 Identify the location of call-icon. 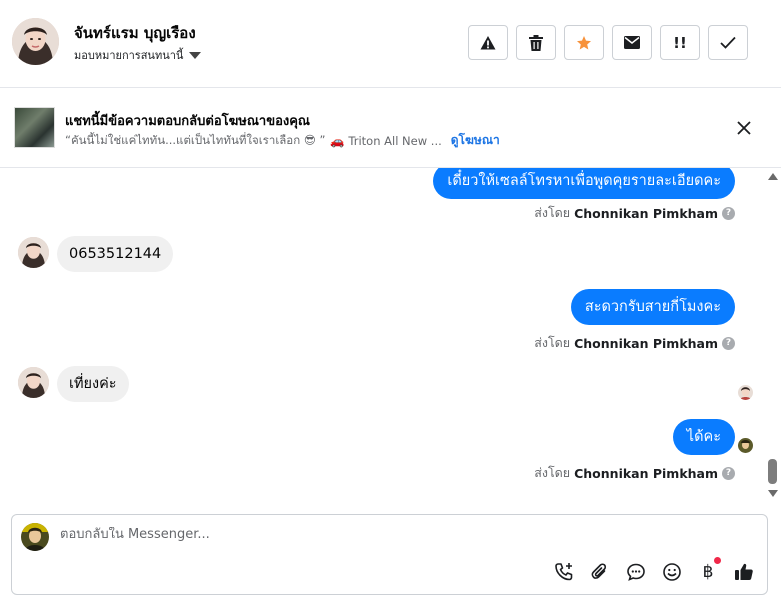
(564, 572).